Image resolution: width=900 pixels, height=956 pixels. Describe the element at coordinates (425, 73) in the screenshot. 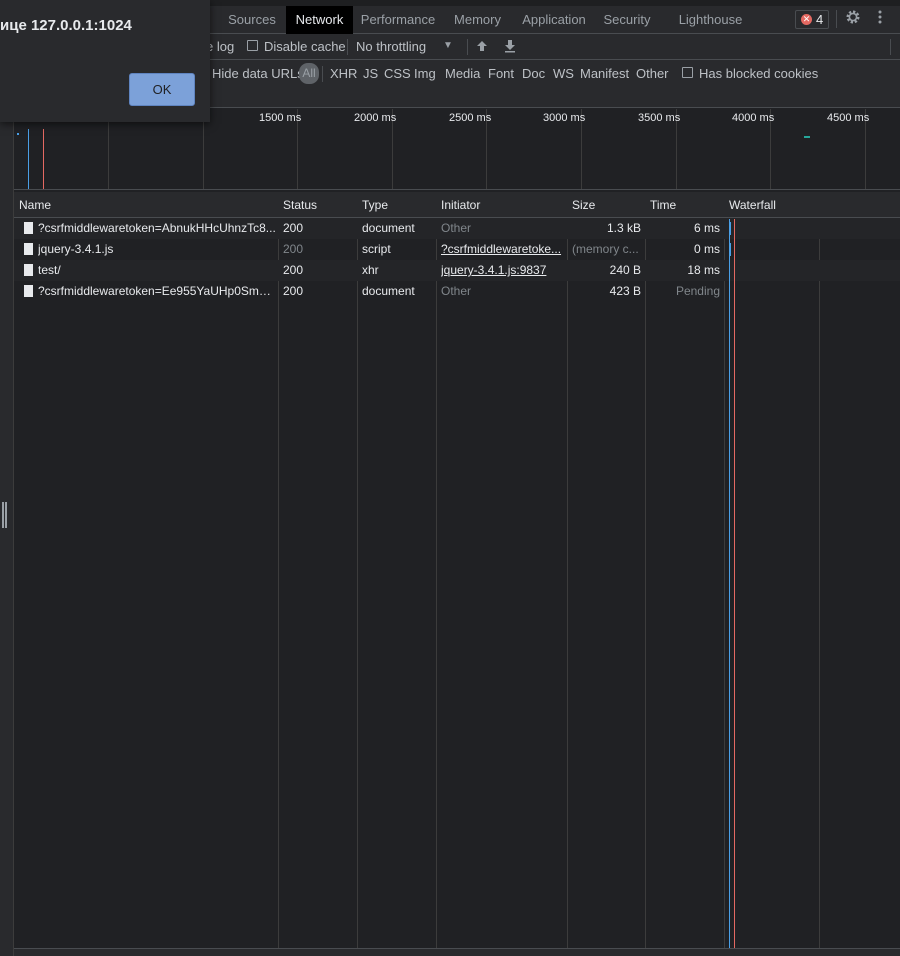

I see `filter-img: Img` at that location.